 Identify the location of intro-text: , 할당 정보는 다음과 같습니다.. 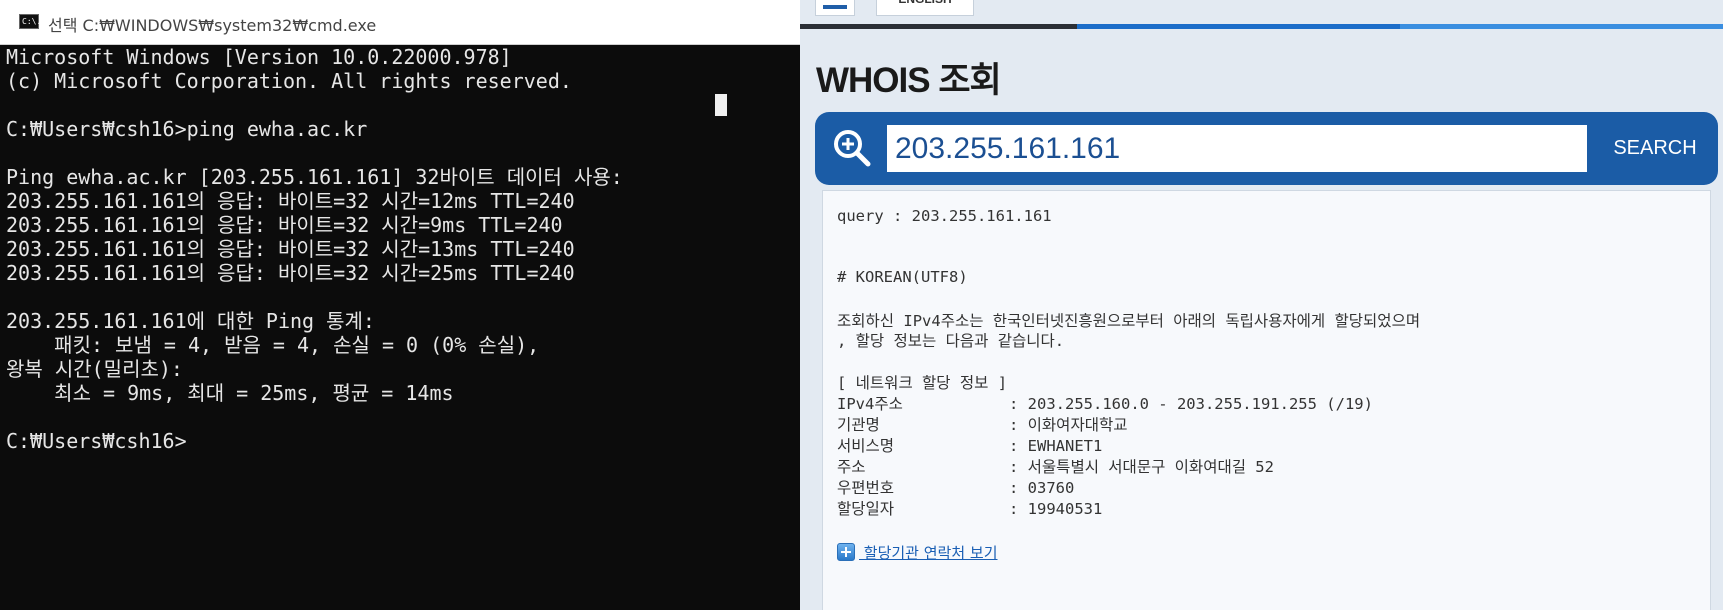
(951, 341).